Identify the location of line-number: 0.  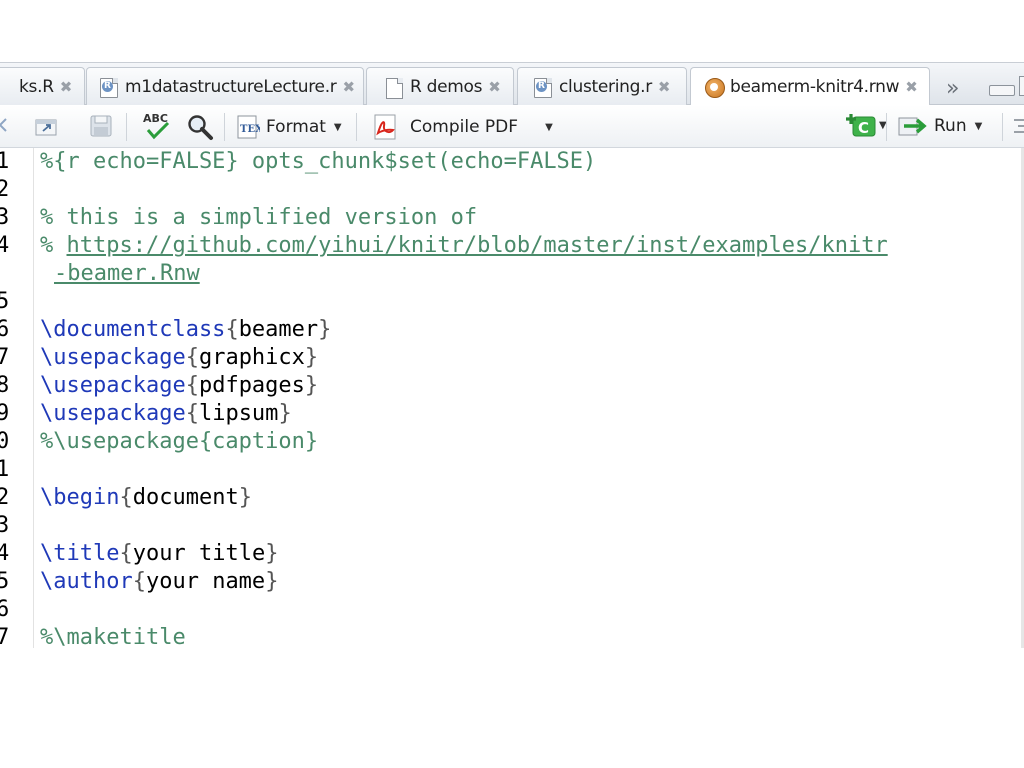
(5, 441).